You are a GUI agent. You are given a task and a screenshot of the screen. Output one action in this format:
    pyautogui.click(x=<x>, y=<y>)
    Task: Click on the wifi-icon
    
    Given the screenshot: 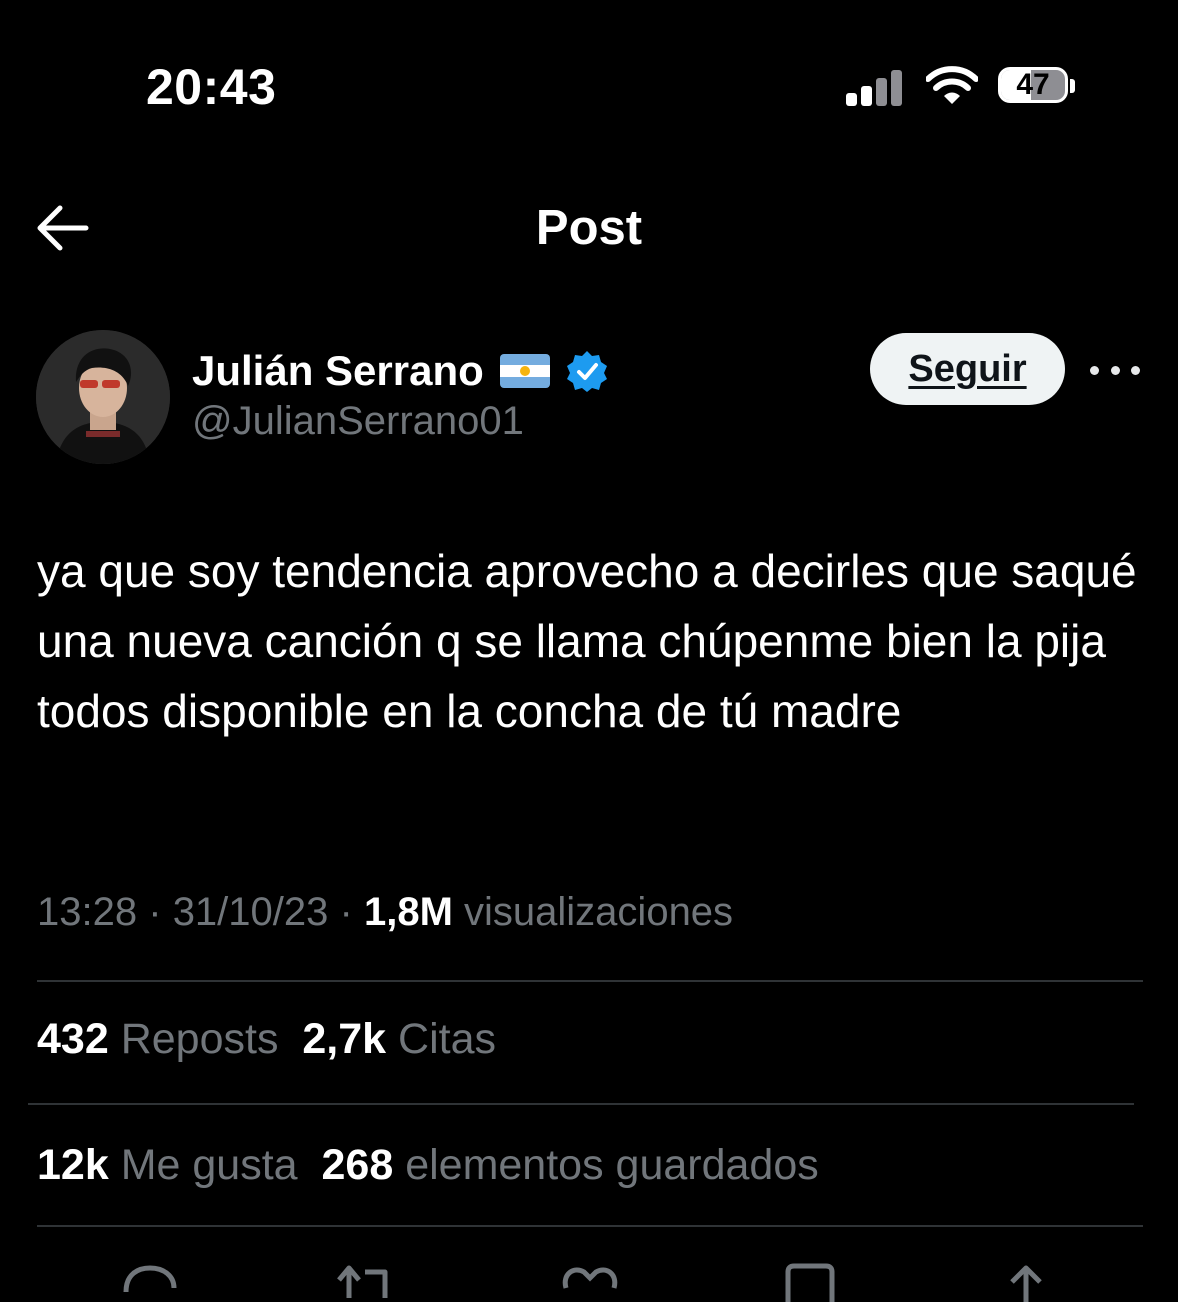 What is the action you would take?
    pyautogui.click(x=952, y=85)
    